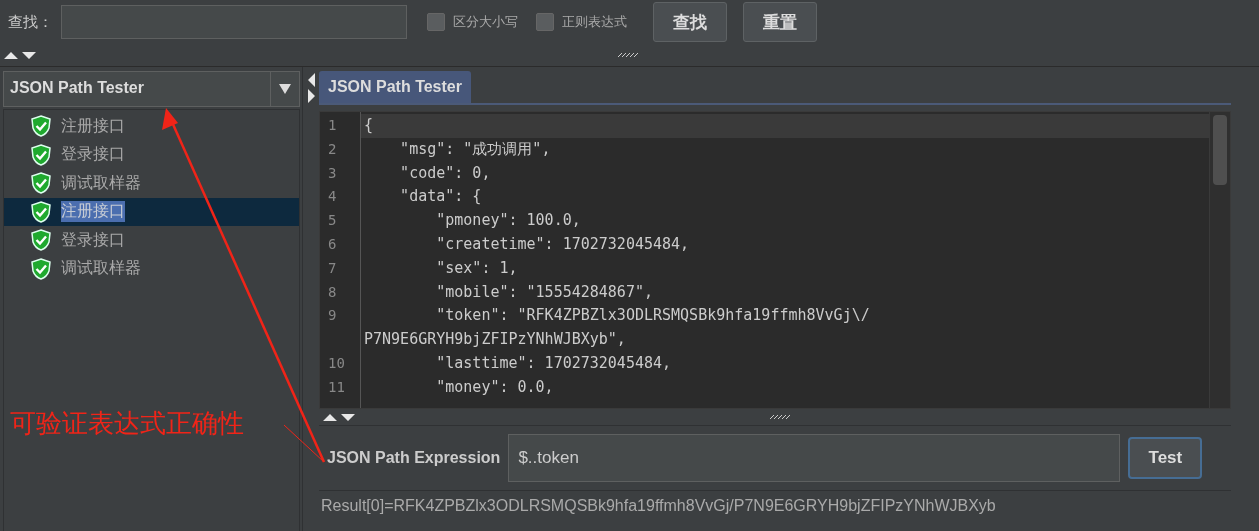 This screenshot has height=531, width=1259. What do you see at coordinates (780, 22) in the screenshot?
I see `reset-button: 重置` at bounding box center [780, 22].